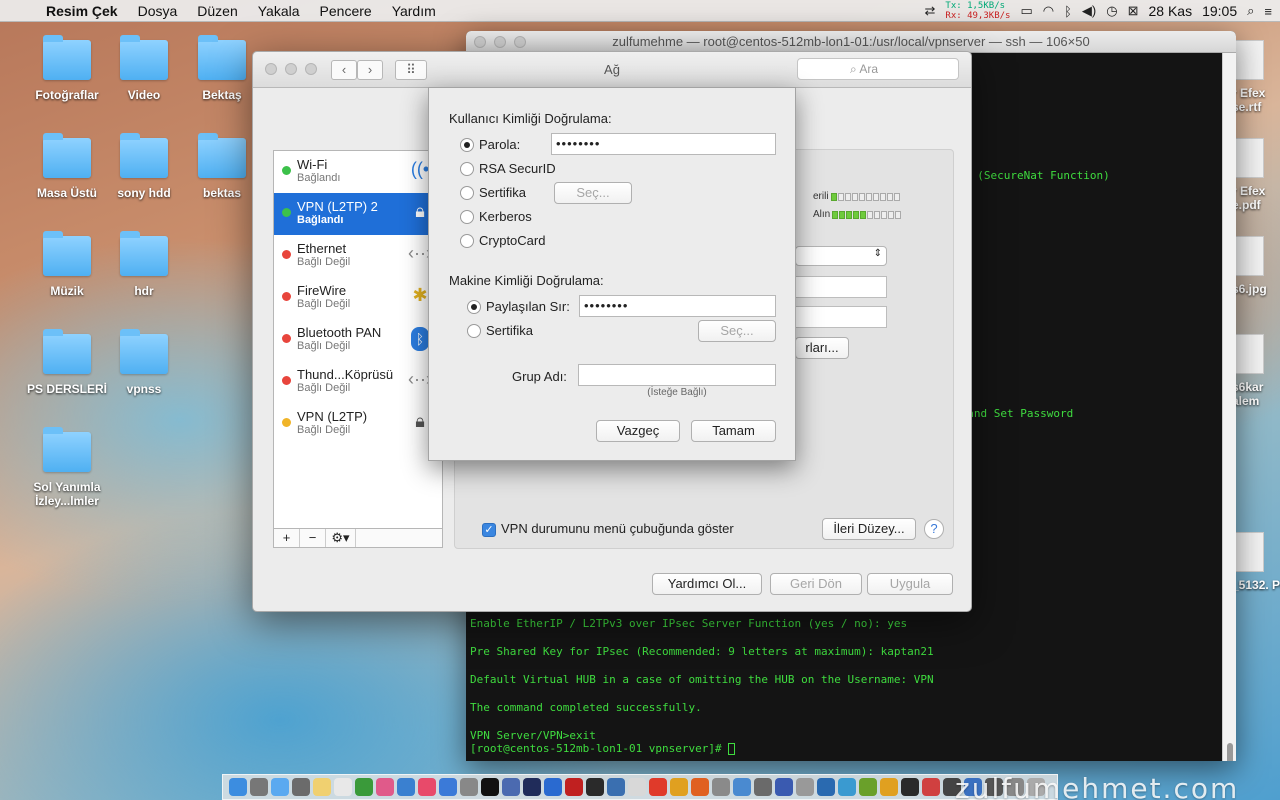  I want to click on notification-center-icon: ≡, so click(1268, 11).